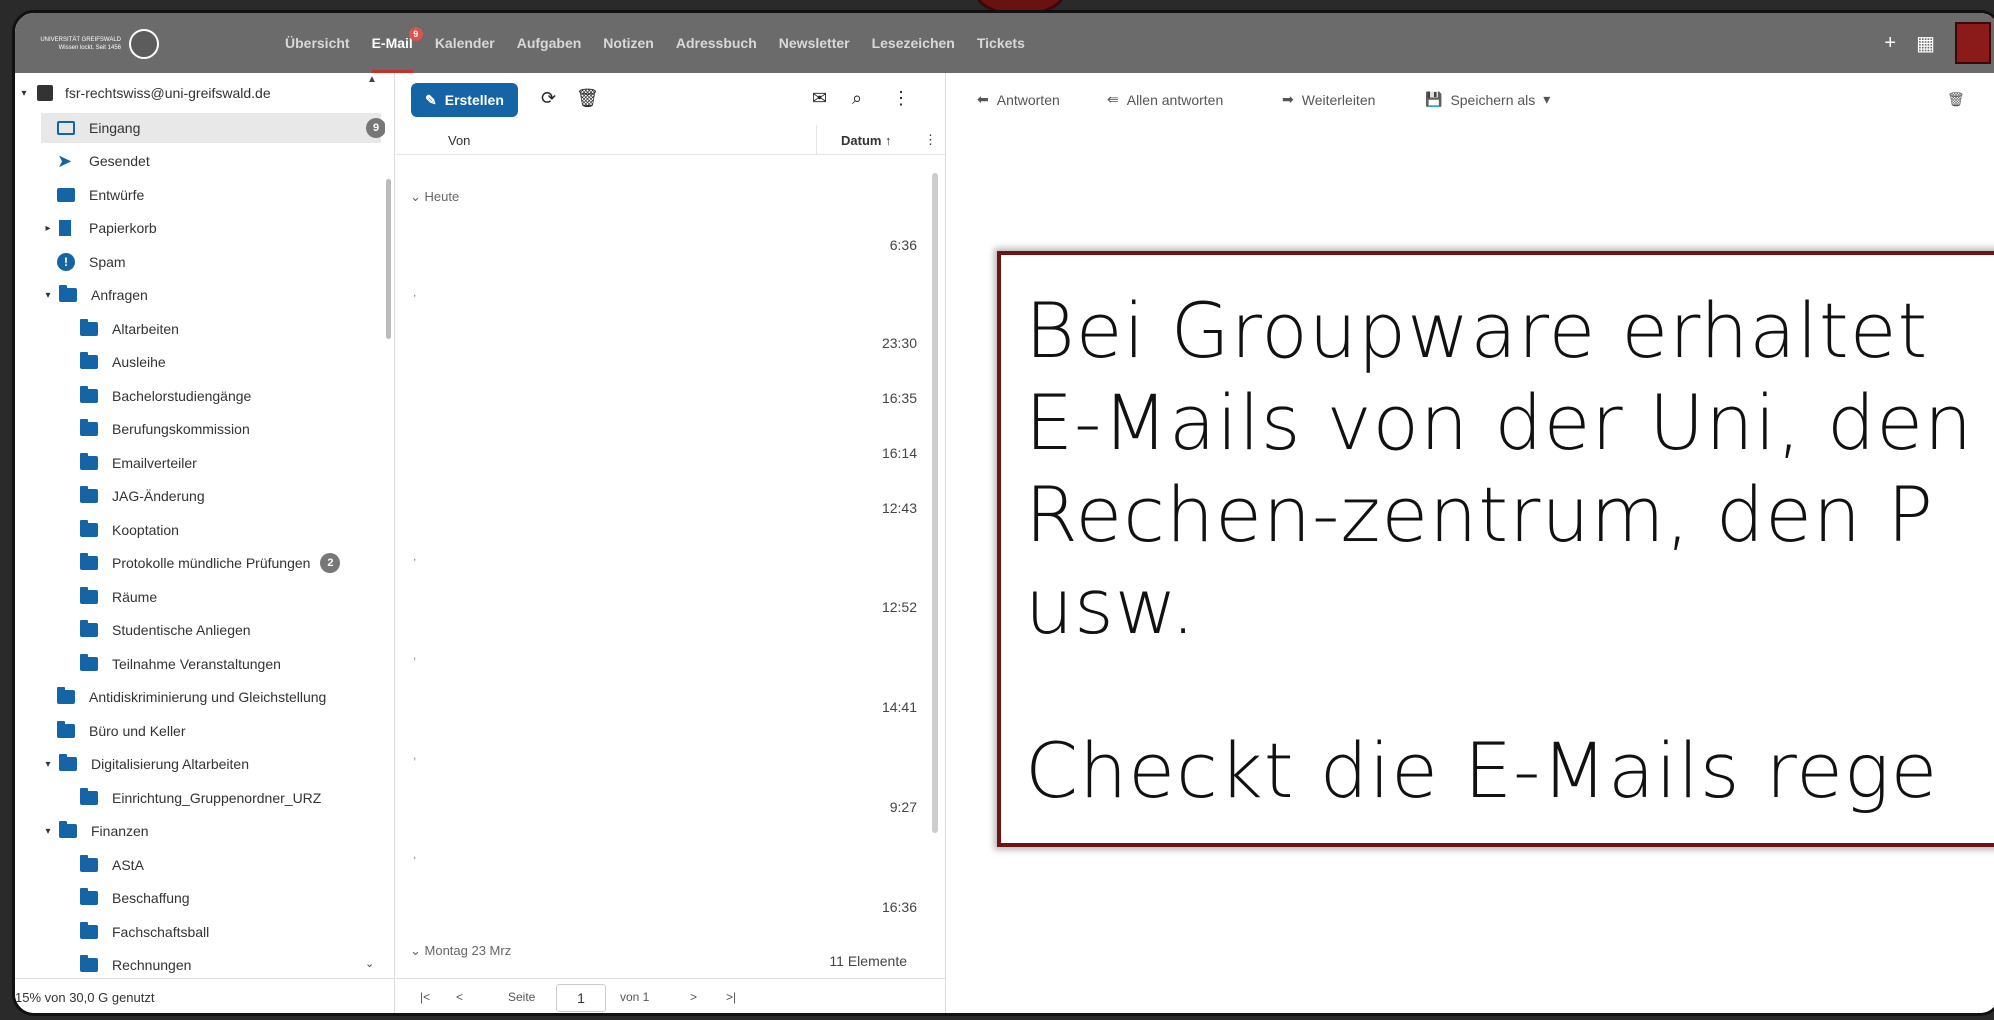 The image size is (1994, 1020). I want to click on message-time: 12:52, so click(899, 607).